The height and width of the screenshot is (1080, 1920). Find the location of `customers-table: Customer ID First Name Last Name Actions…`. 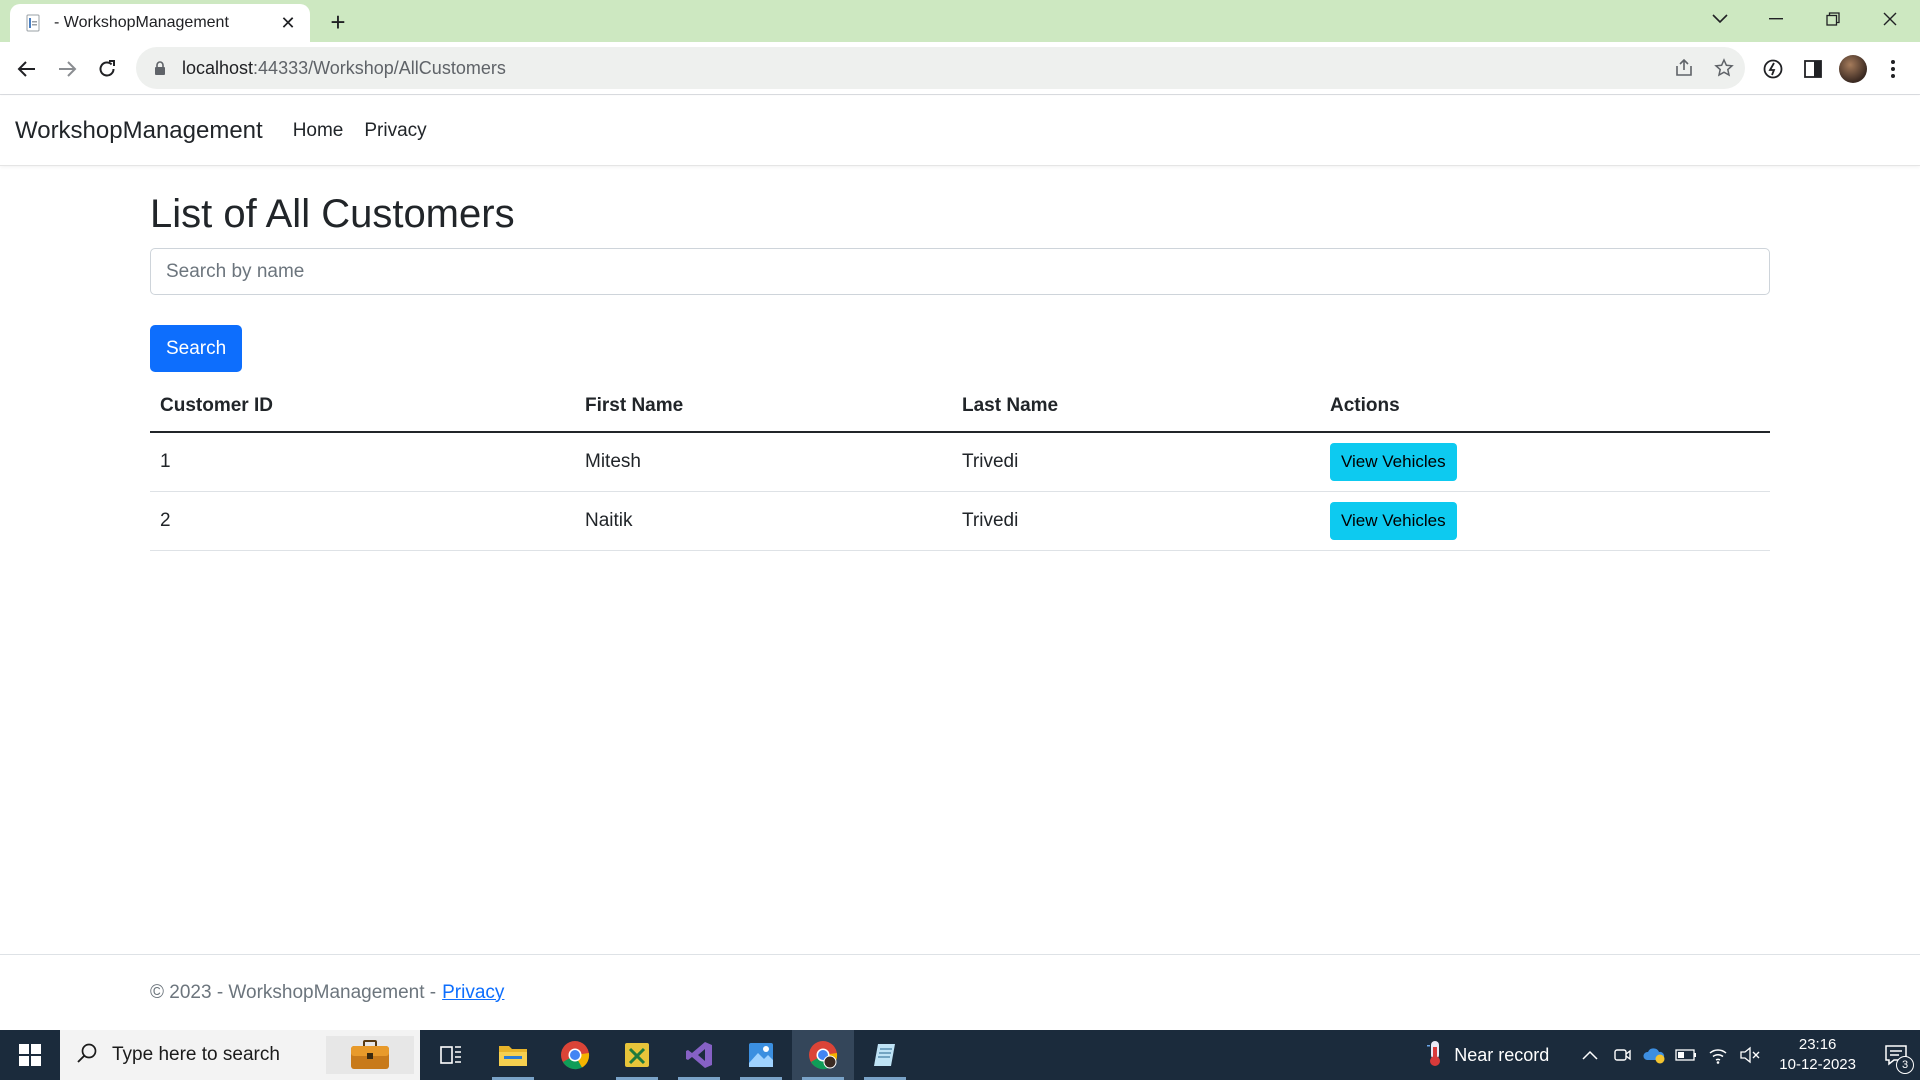

customers-table: Customer ID First Name Last Name Actions… is located at coordinates (960, 465).